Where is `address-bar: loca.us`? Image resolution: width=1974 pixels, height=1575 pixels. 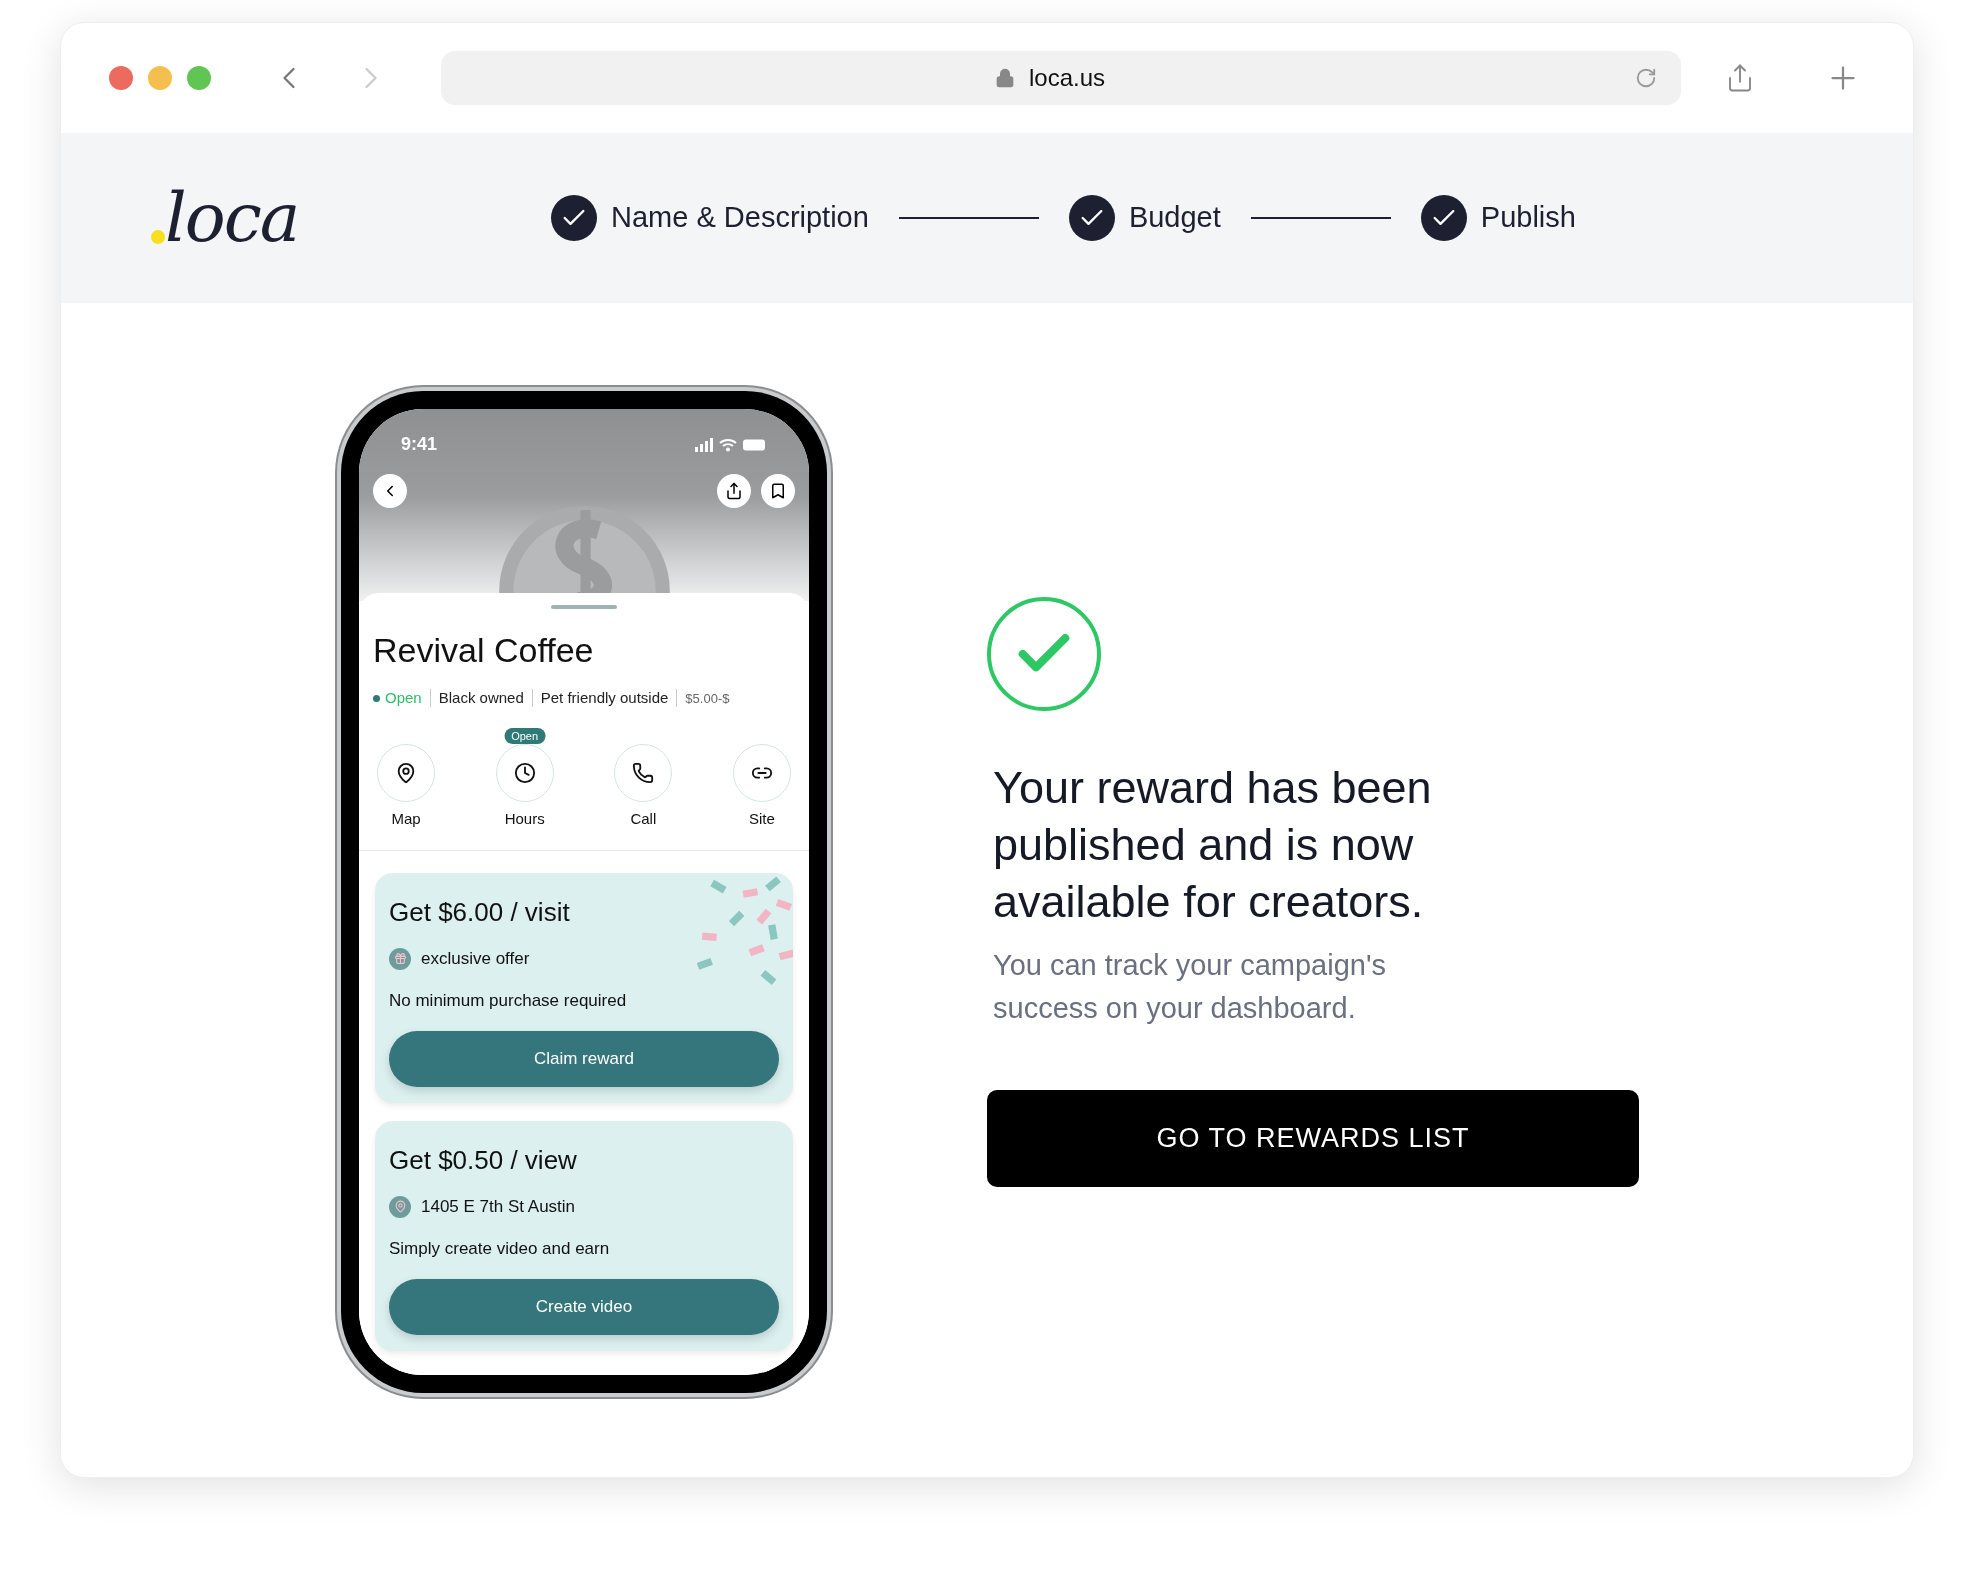
address-bar: loca.us is located at coordinates (1061, 78).